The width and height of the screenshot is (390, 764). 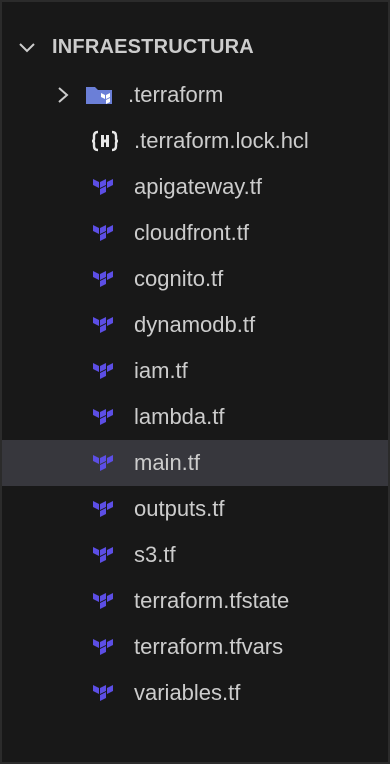 I want to click on hcl-lock-icon, so click(x=105, y=141).